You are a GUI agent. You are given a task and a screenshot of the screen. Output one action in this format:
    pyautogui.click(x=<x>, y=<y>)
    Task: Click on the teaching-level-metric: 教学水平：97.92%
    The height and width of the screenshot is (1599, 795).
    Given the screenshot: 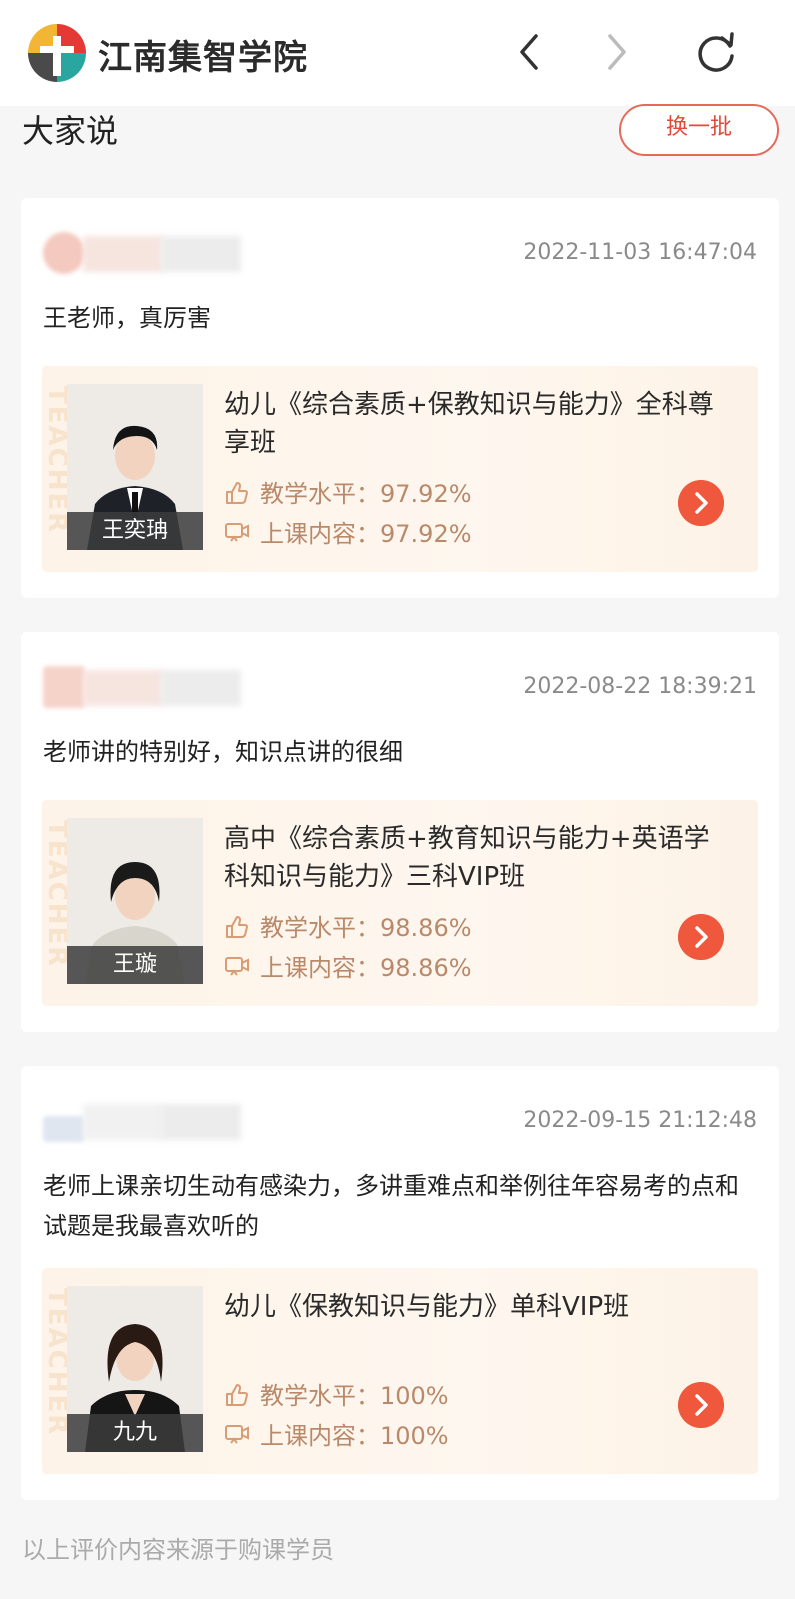 What is the action you would take?
    pyautogui.click(x=348, y=491)
    